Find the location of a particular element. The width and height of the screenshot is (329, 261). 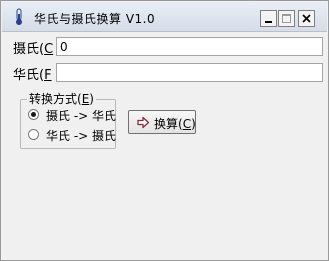

window-title: 华氏与摄氏换算 V1.0 is located at coordinates (95, 19).